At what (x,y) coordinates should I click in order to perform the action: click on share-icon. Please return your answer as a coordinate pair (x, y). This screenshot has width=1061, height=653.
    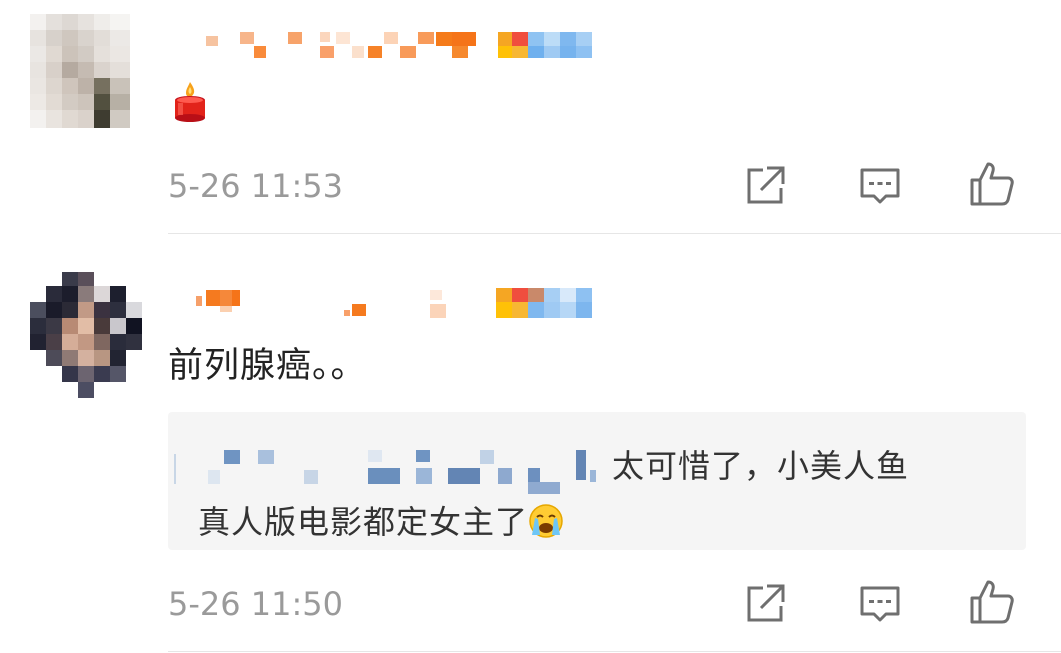
    Looking at the image, I should click on (765, 604).